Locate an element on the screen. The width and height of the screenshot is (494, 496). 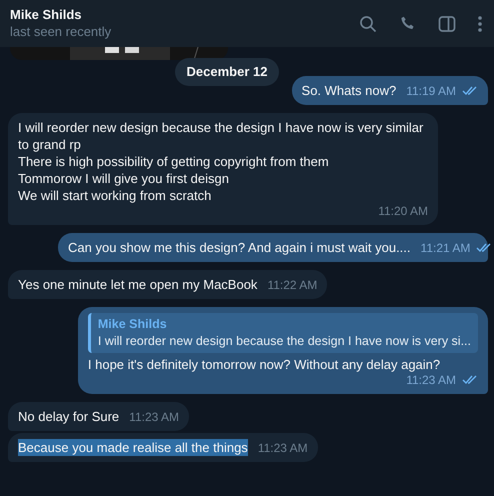
message-text: Yes one minute let me open my MacBook is located at coordinates (138, 284).